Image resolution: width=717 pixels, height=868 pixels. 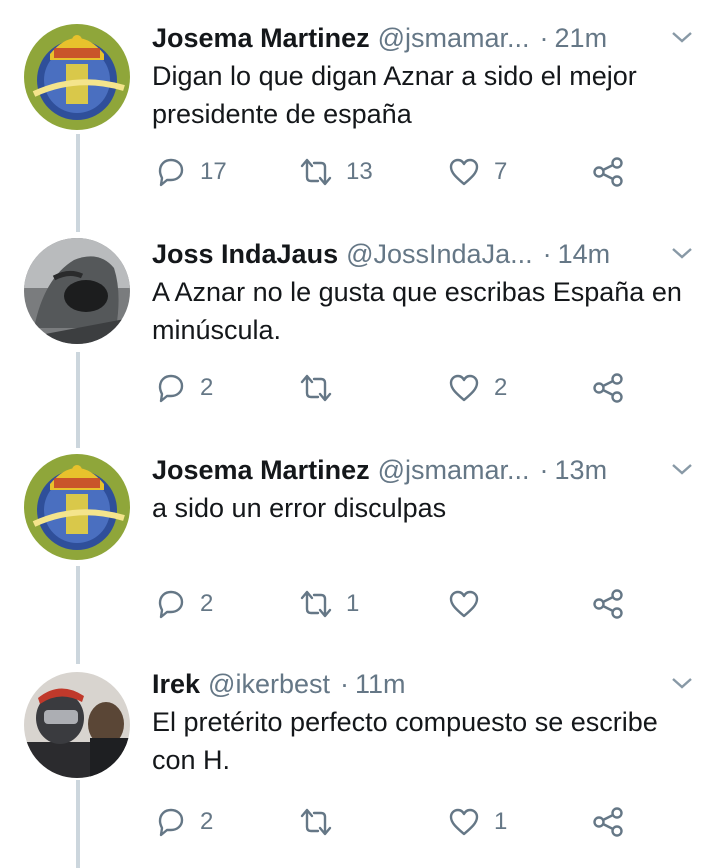 I want to click on like-button: 1, so click(x=477, y=822).